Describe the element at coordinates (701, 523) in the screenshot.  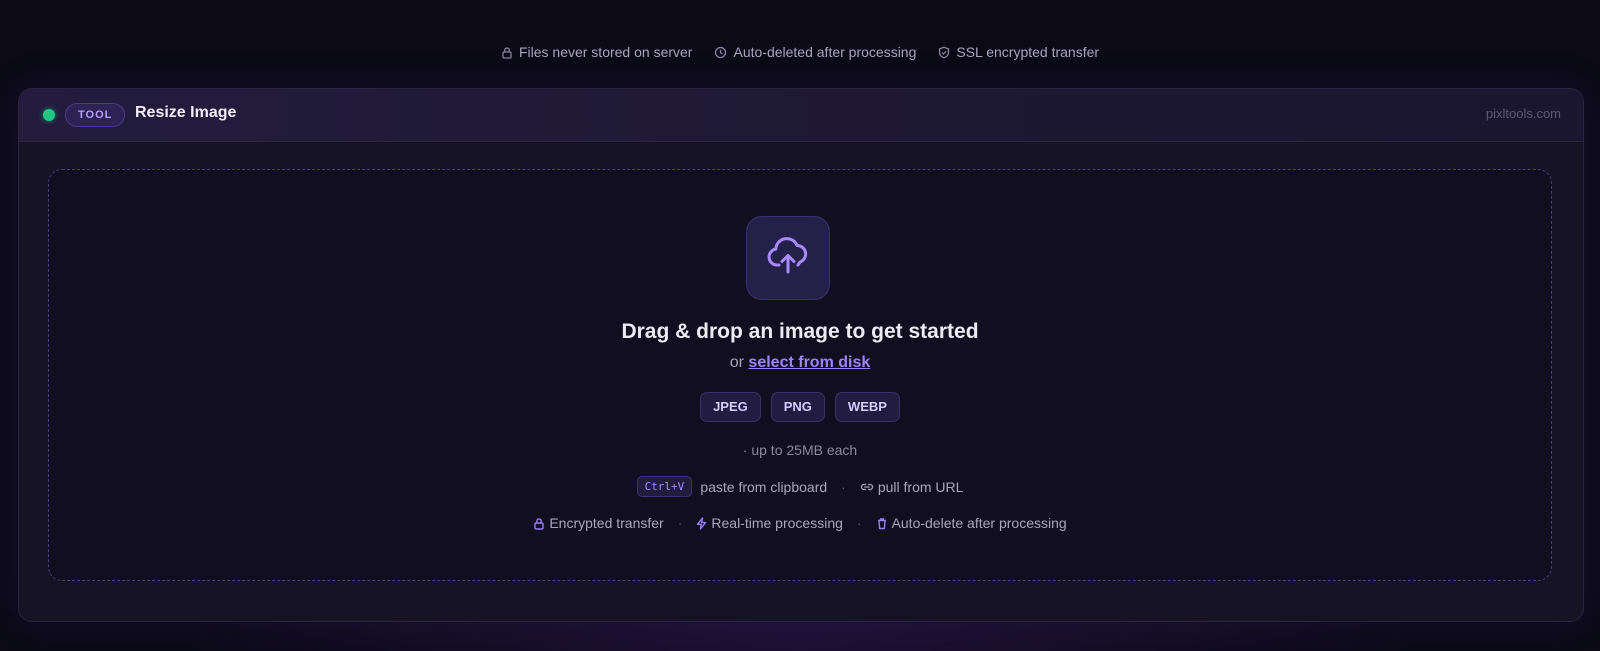
I see `bolt-icon` at that location.